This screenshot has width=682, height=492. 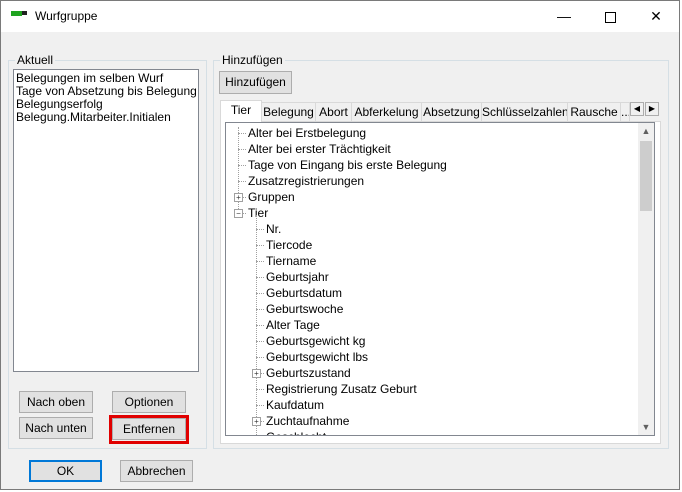 What do you see at coordinates (35, 60) in the screenshot?
I see `aktuell-group-label: Aktuell` at bounding box center [35, 60].